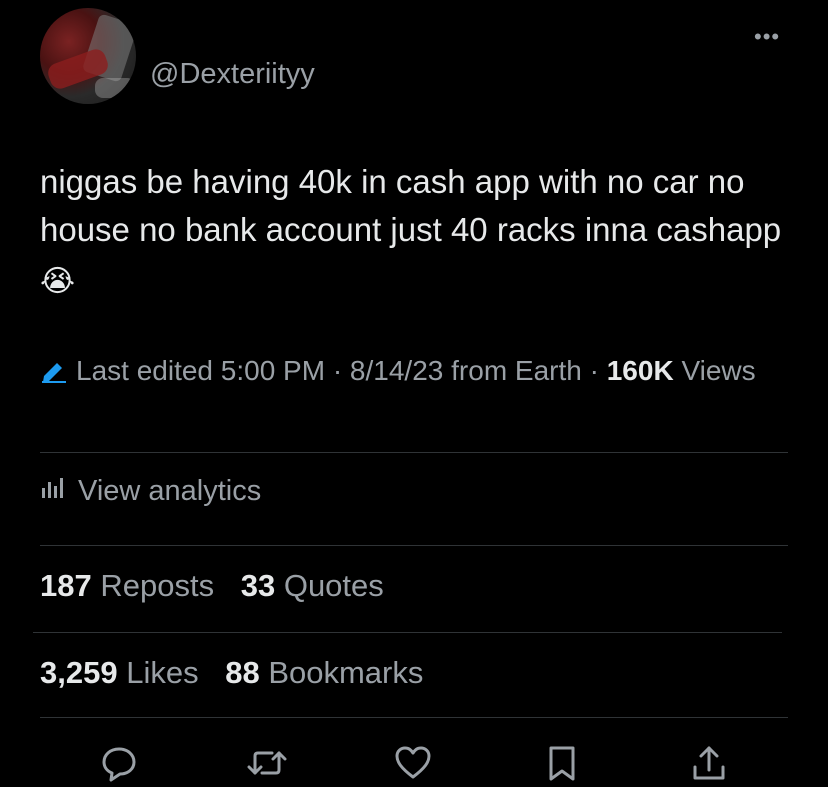 The image size is (828, 787). I want to click on edit-pencil-icon, so click(54, 369).